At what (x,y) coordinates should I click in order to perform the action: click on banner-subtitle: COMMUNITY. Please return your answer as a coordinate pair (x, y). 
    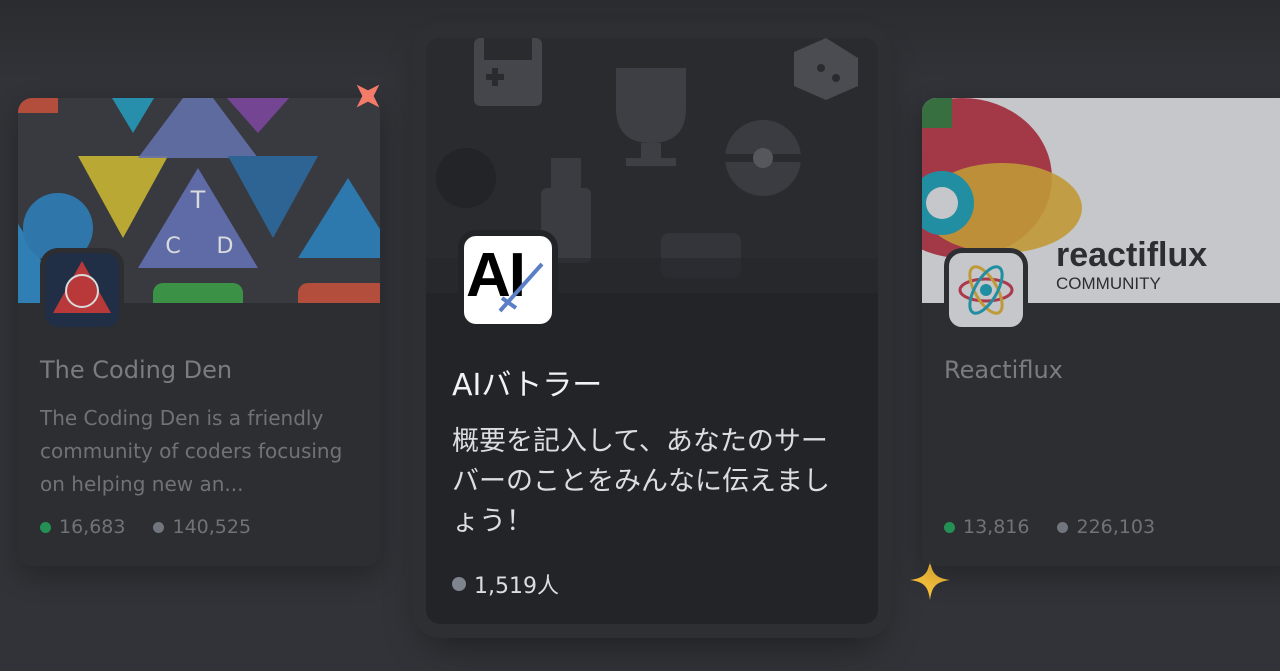
    Looking at the image, I should click on (1108, 283).